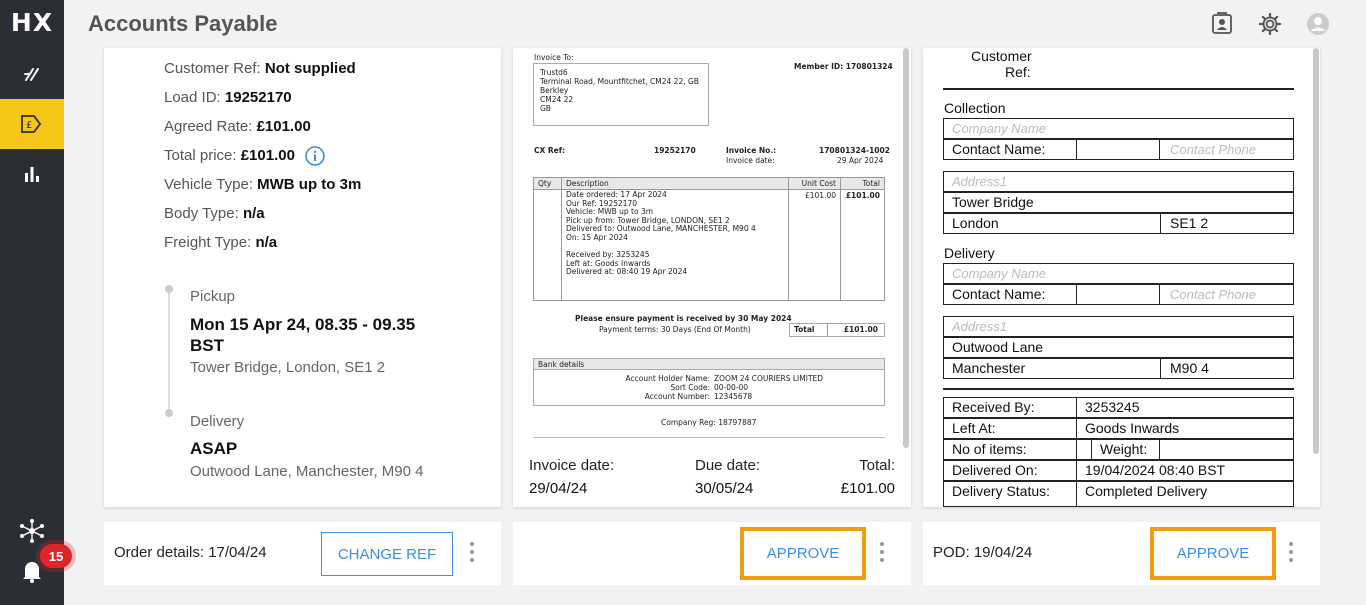  I want to click on contact-name-label: Contact Name:, so click(999, 149).